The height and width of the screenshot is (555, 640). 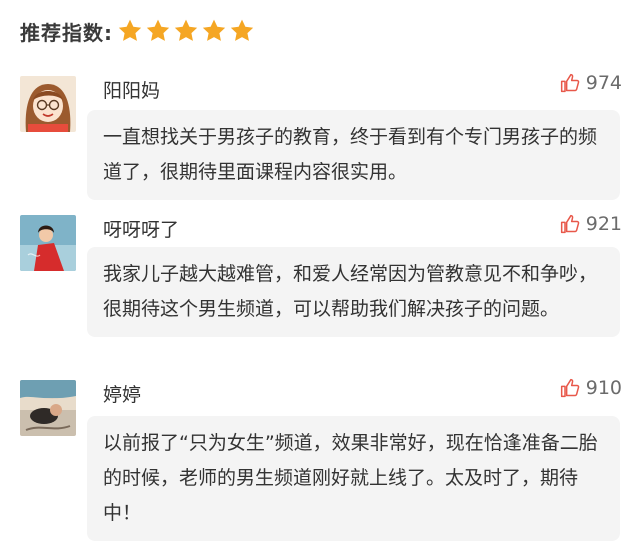 I want to click on comment-username: 婷婷, so click(x=122, y=395).